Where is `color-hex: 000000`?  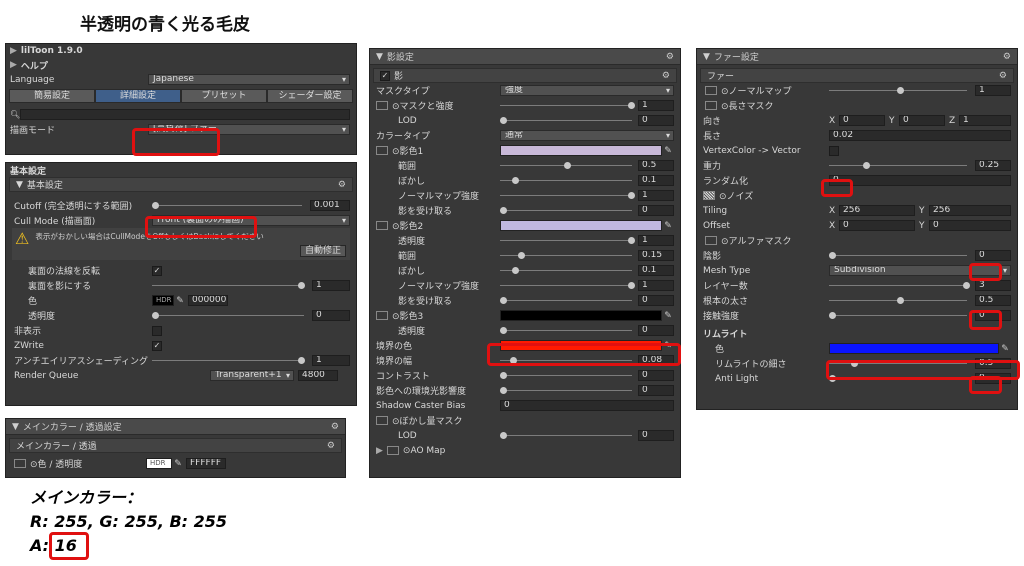
color-hex: 000000 is located at coordinates (208, 300).